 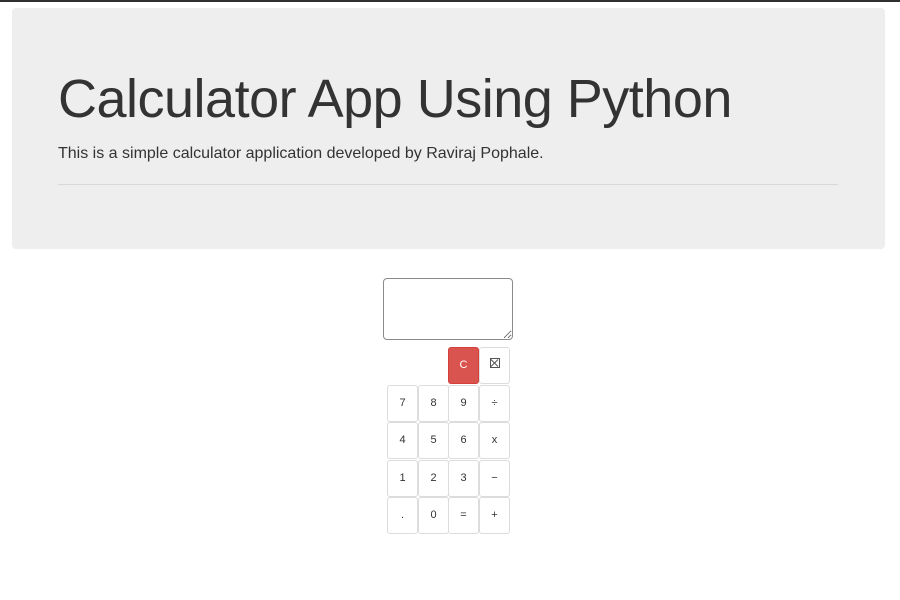 I want to click on key-8: 8, so click(x=433, y=403).